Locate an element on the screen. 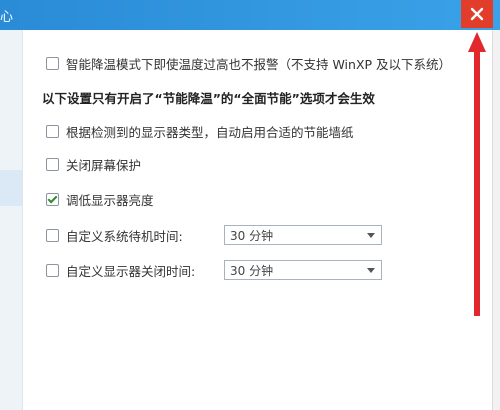 This screenshot has height=410, width=500. no-alarm-label: 智能降温模式下即使温度过高也不报警（不支持 WinXP 及以下系统） is located at coordinates (259, 64).